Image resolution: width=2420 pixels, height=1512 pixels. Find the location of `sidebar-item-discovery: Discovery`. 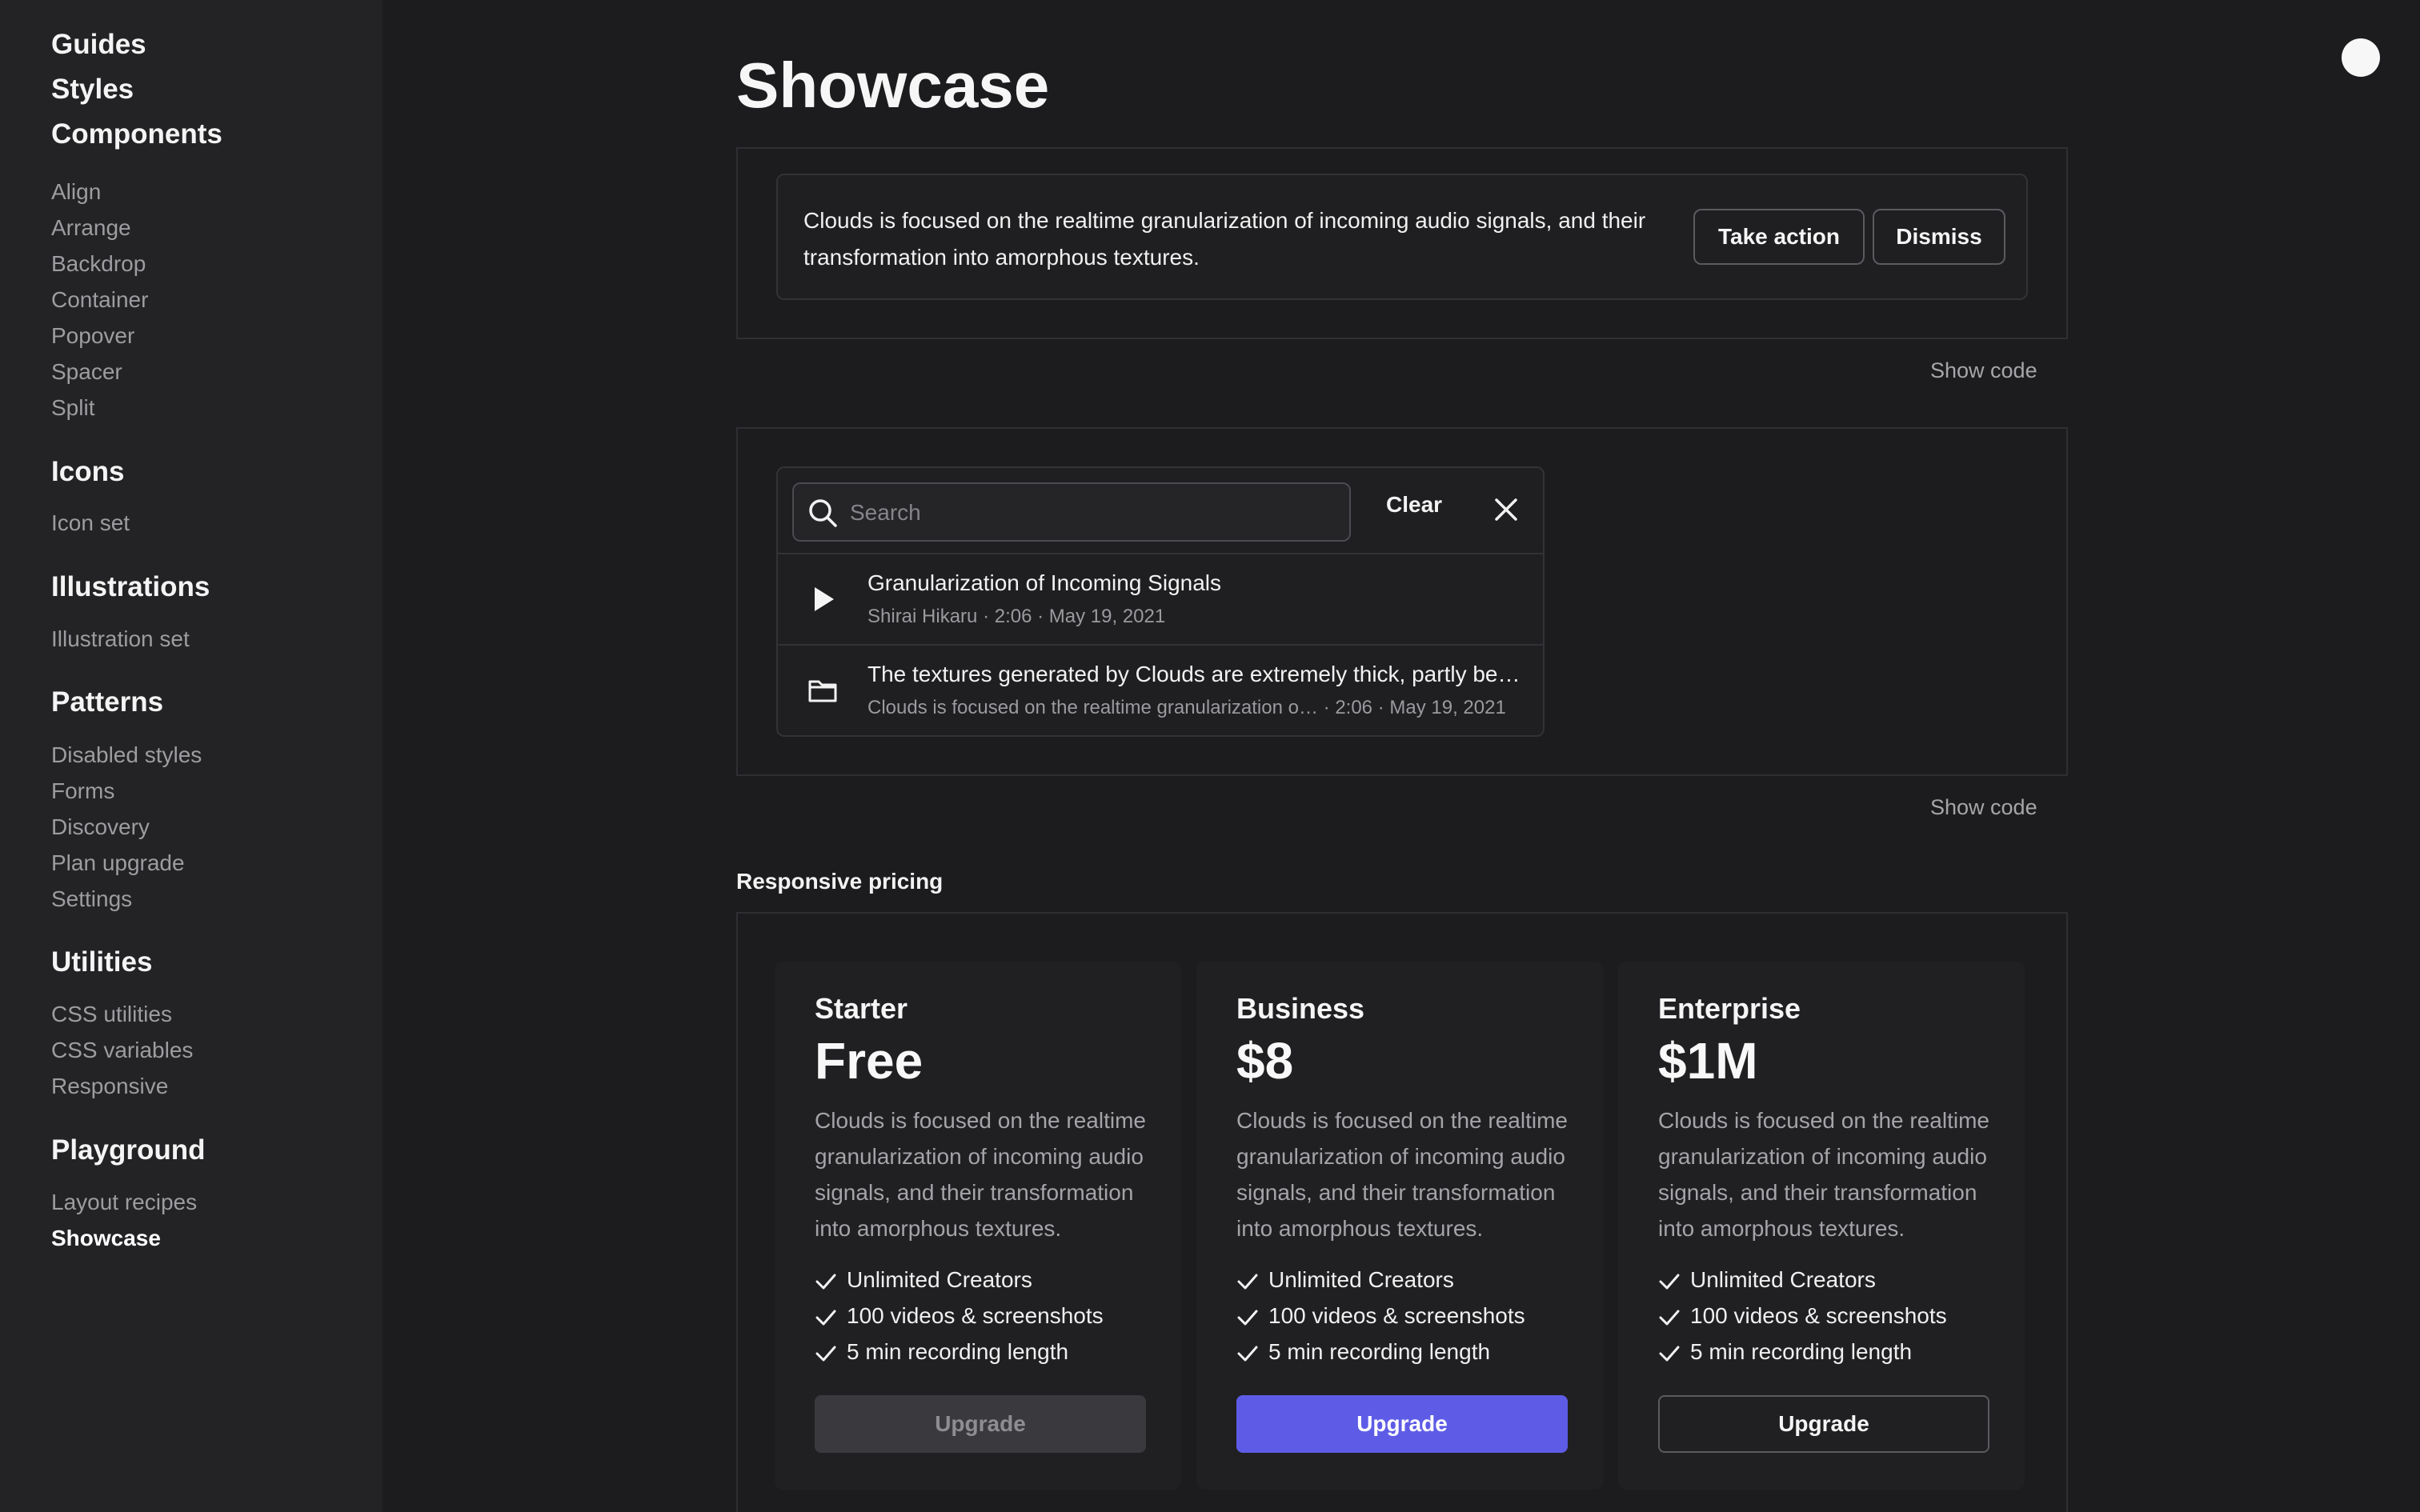

sidebar-item-discovery: Discovery is located at coordinates (100, 827).